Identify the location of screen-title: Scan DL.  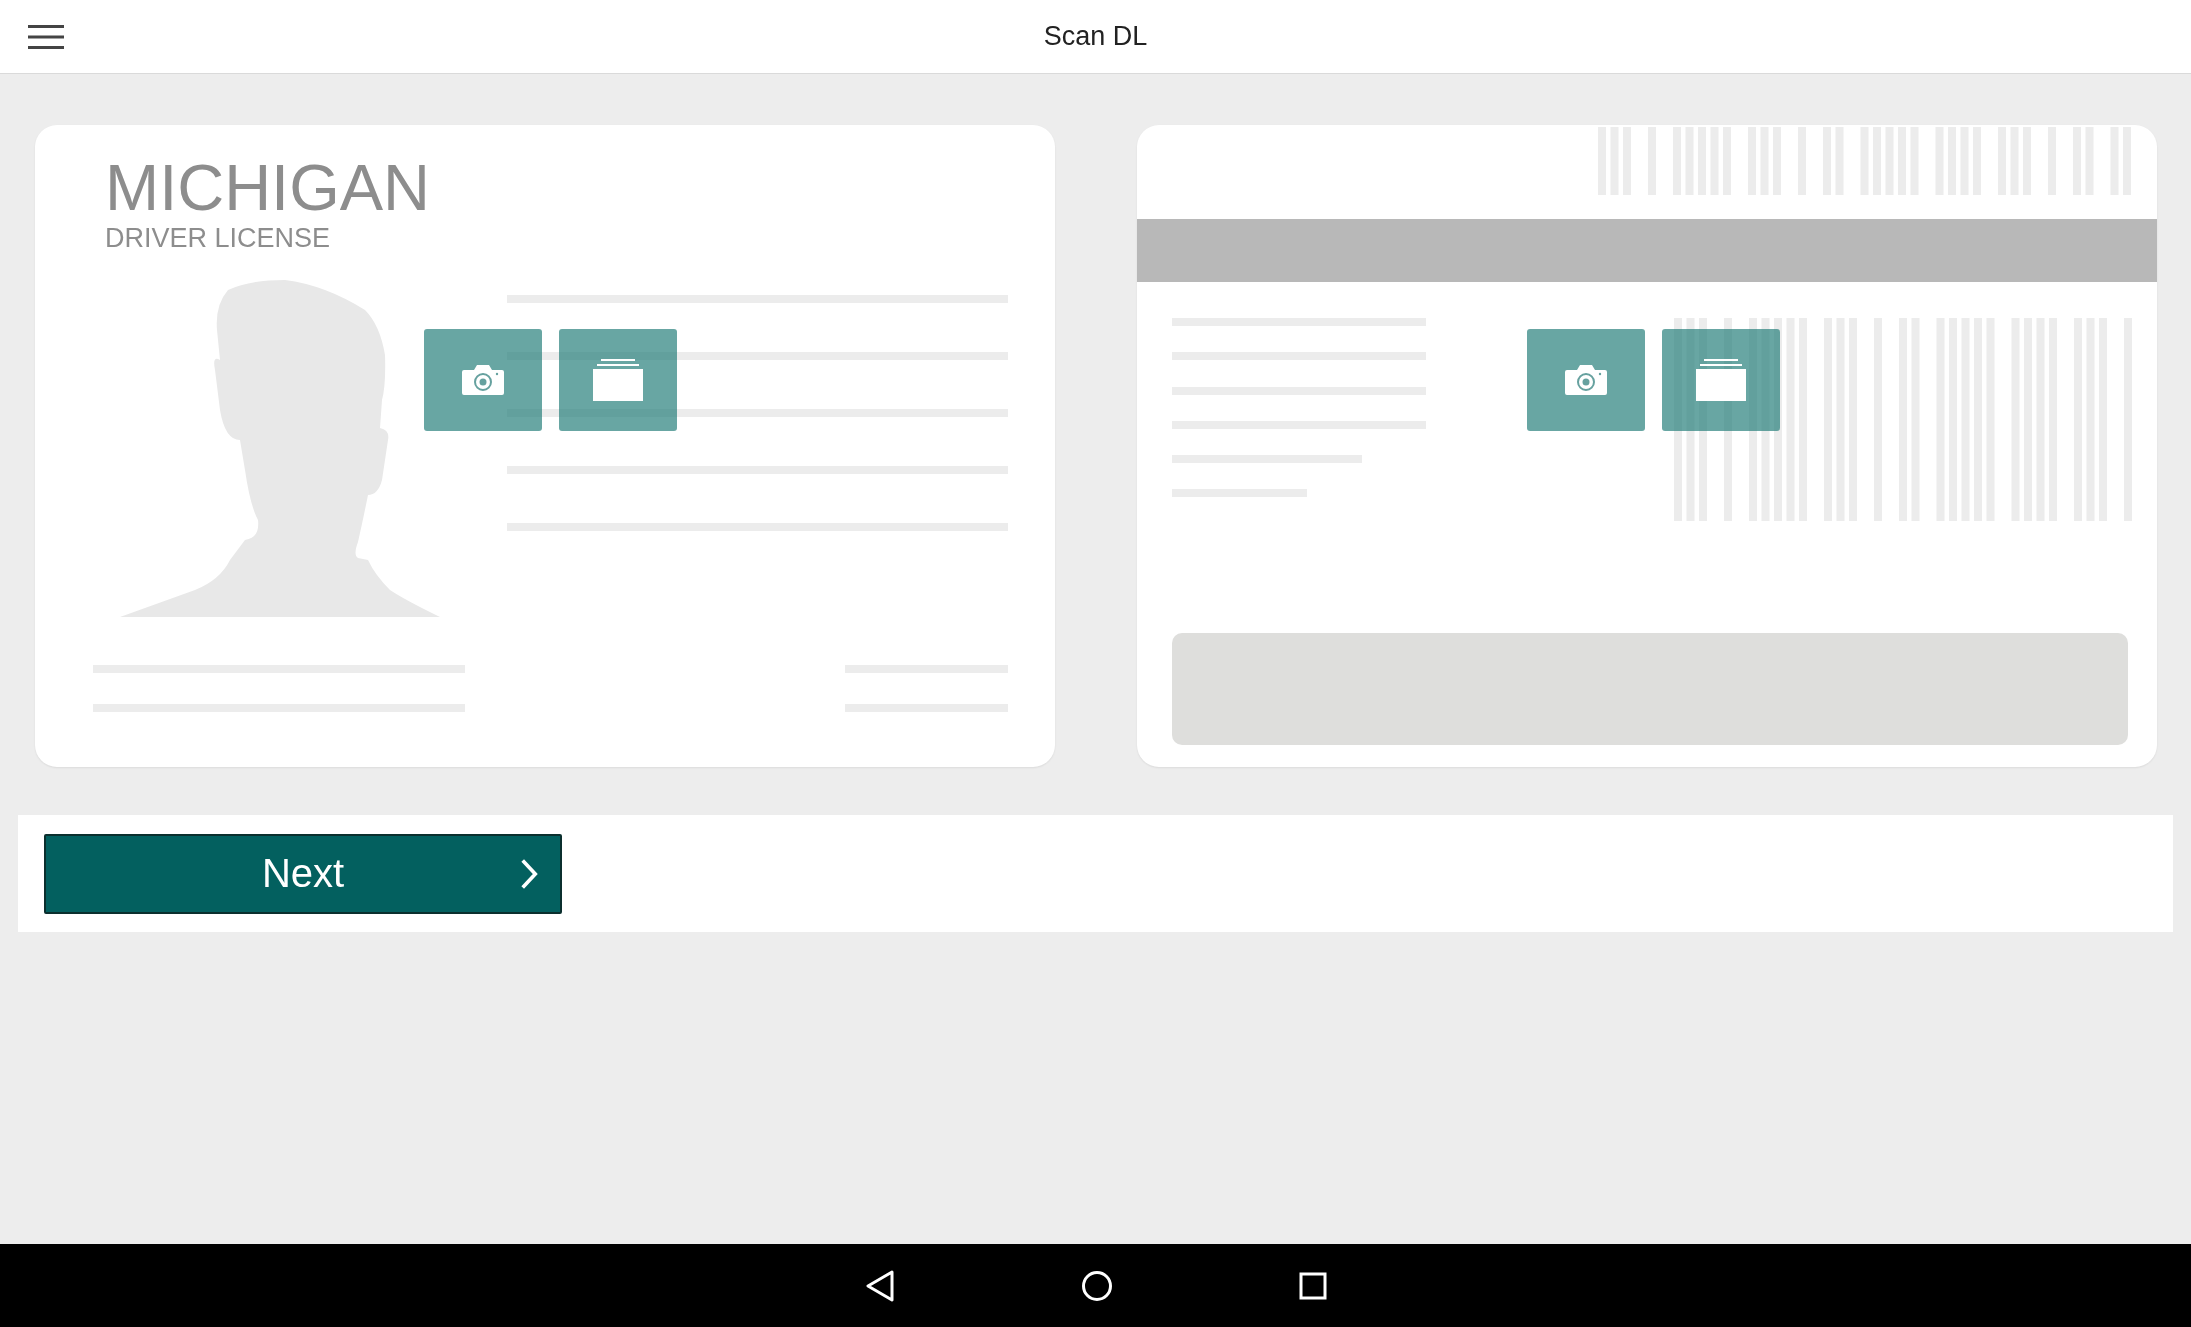
(1095, 36).